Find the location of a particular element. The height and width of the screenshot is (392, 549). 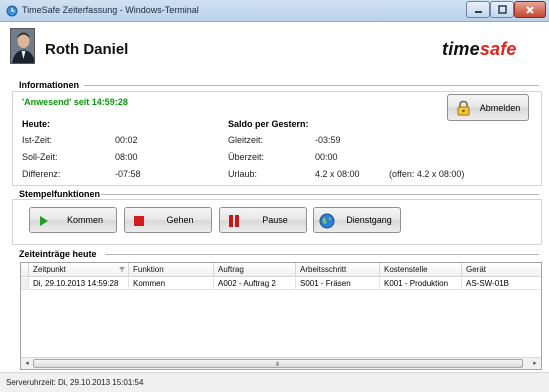

logout-label: Abmelden is located at coordinates (500, 108).